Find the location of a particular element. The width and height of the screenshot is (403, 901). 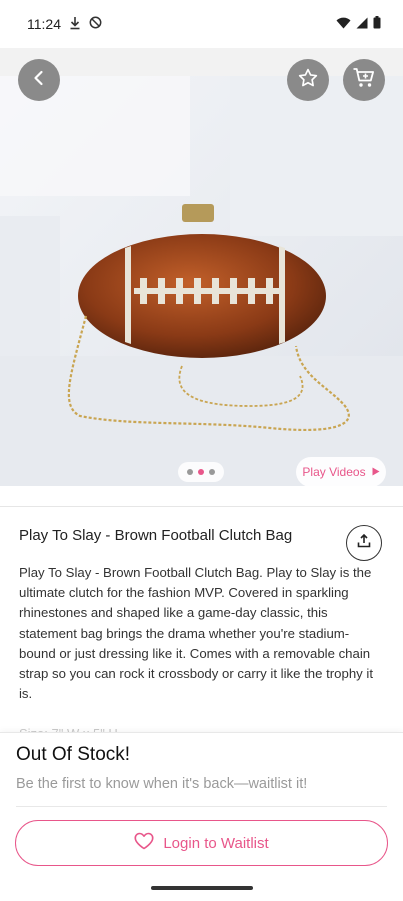

star-icon is located at coordinates (308, 80).